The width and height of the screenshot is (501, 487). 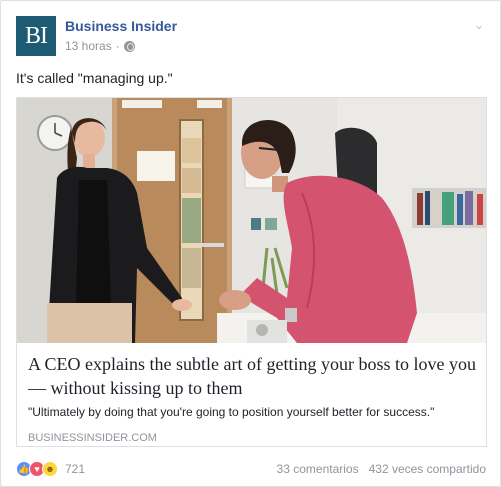 I want to click on post-meta: 13 horas ·, so click(x=100, y=46).